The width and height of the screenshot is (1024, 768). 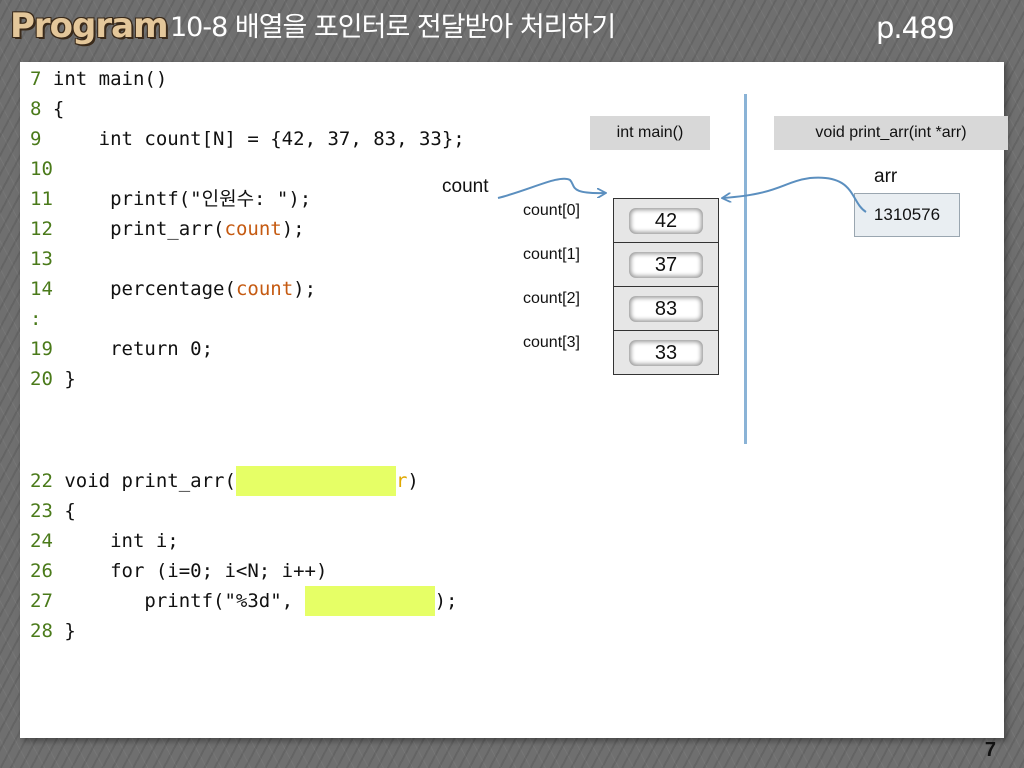 What do you see at coordinates (682, 194) in the screenshot?
I see `pointer-arrows` at bounding box center [682, 194].